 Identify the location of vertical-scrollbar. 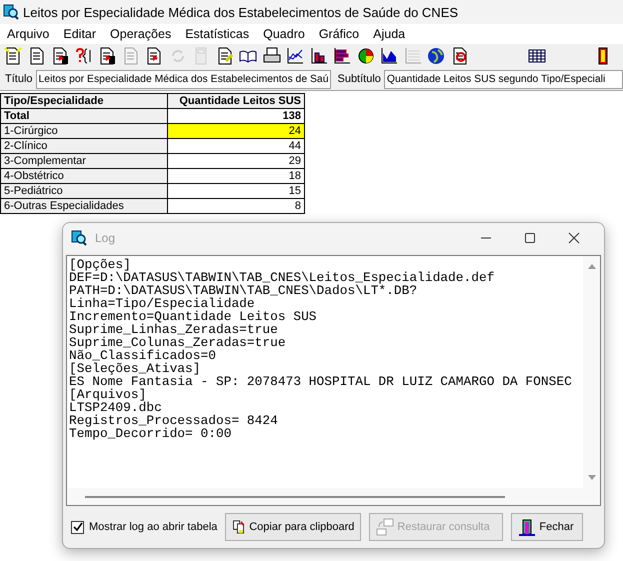
(591, 372).